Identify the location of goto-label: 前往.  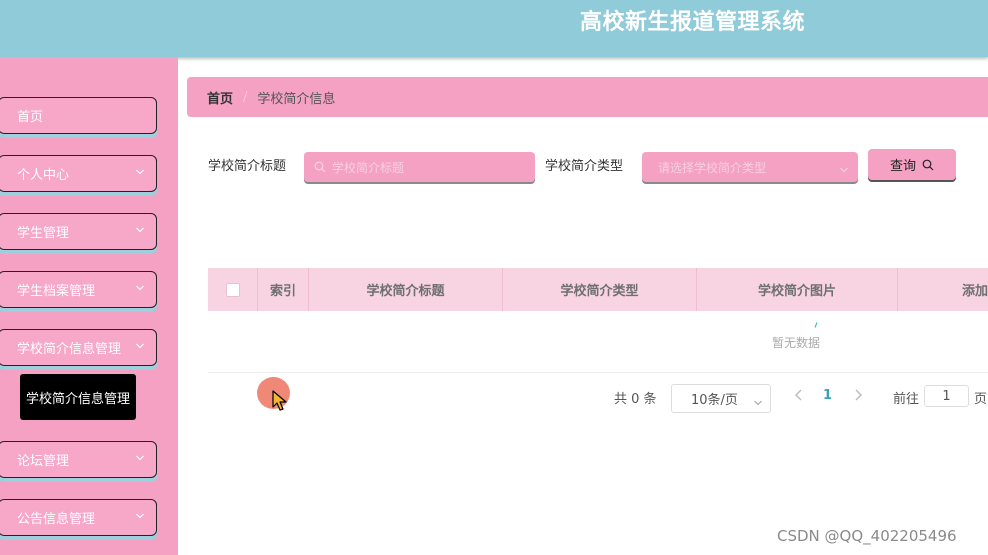
(906, 399).